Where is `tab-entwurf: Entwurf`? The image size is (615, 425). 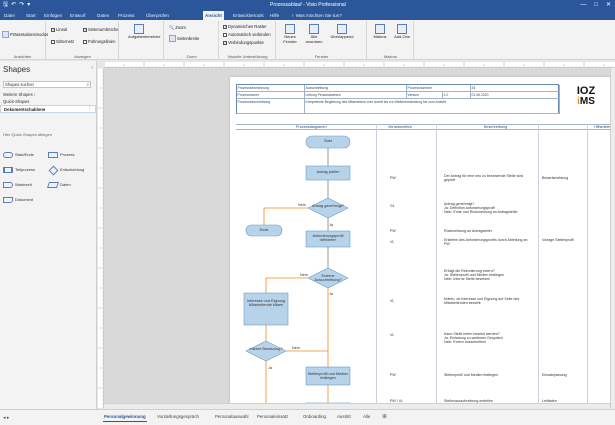
tab-entwurf: Entwurf is located at coordinates (78, 15).